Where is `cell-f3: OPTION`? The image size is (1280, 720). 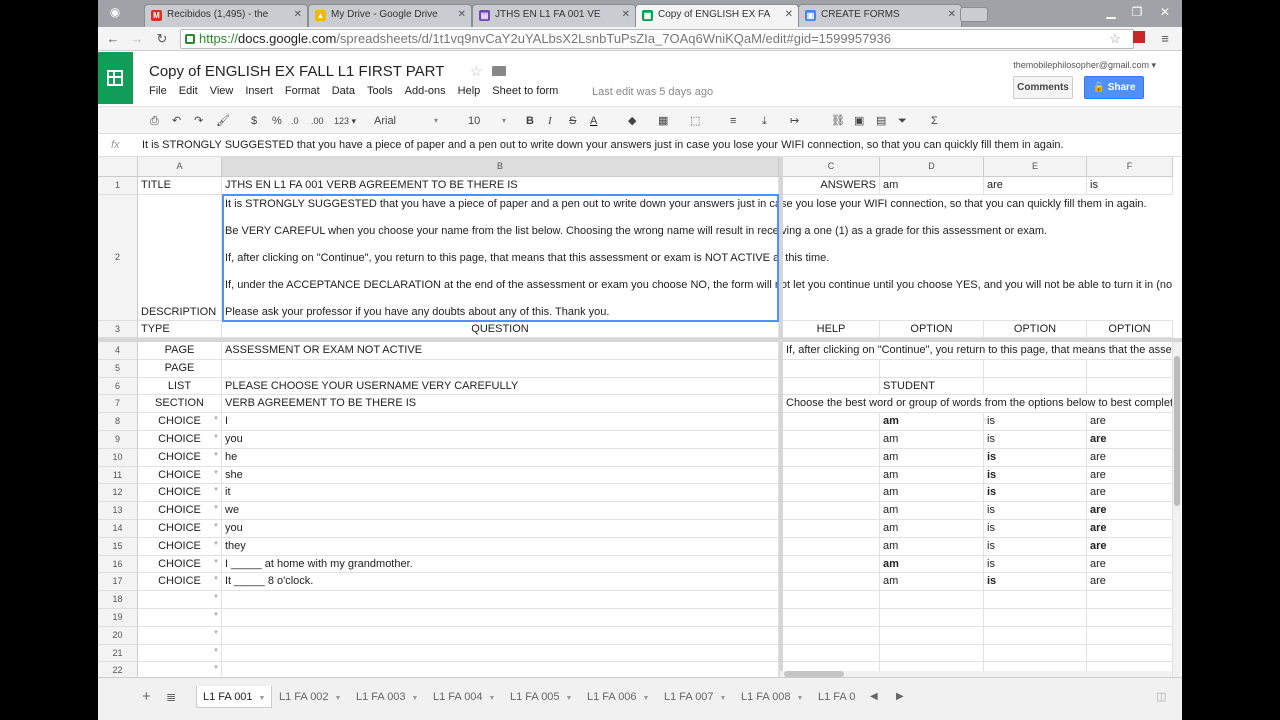
cell-f3: OPTION is located at coordinates (1130, 329).